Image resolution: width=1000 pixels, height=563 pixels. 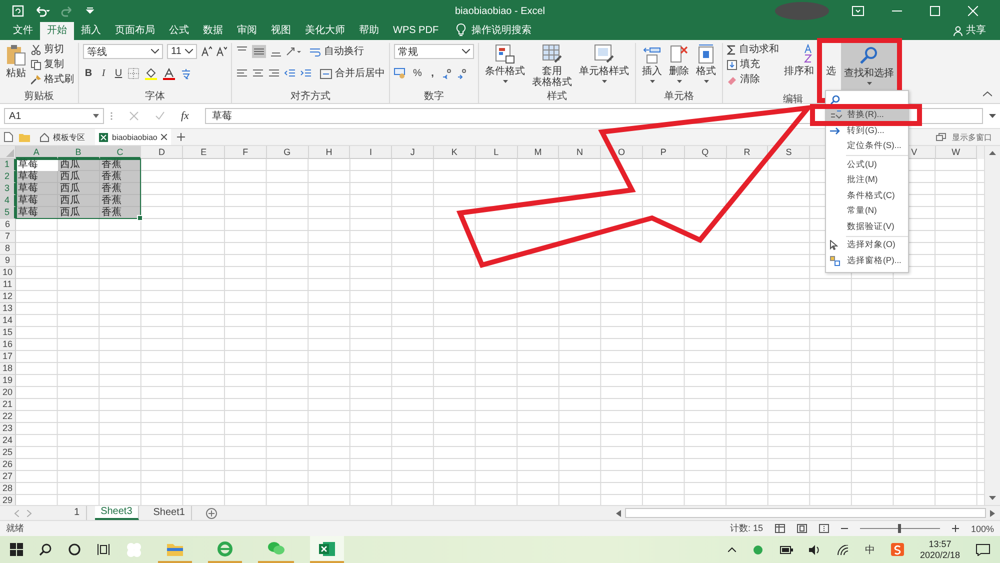 What do you see at coordinates (447, 73) in the screenshot?
I see `increase-decimal-icon` at bounding box center [447, 73].